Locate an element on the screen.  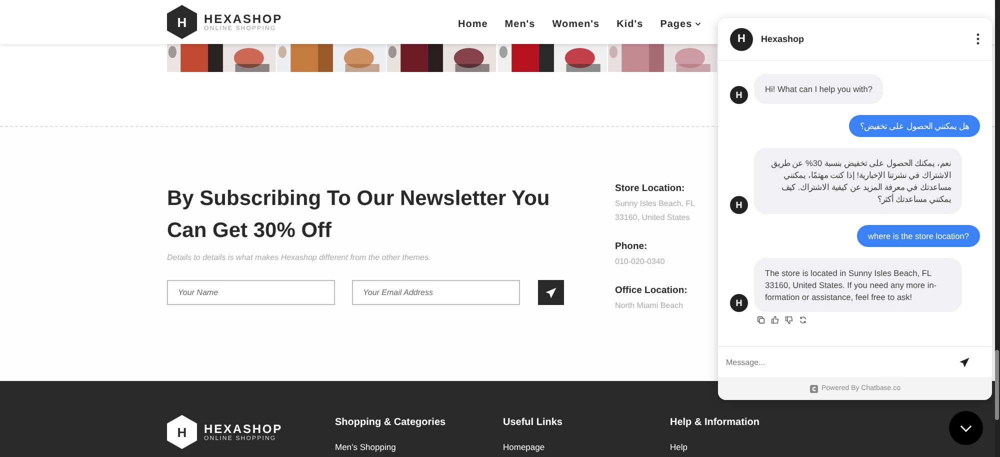
user-message: where is the store location? is located at coordinates (918, 236).